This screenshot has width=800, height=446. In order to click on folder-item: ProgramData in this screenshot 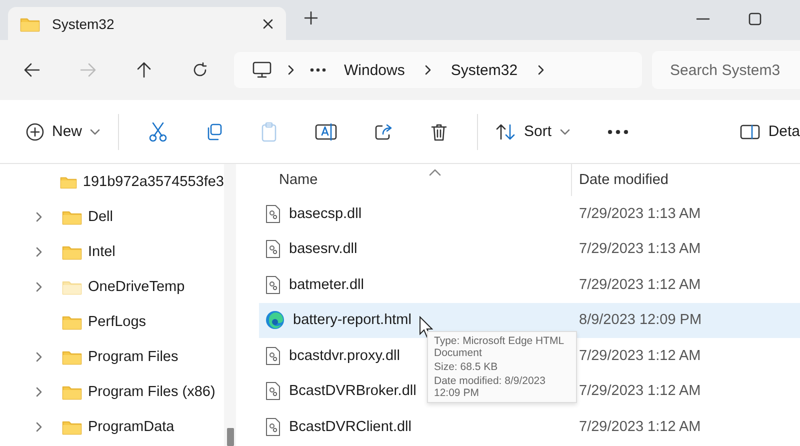, I will do `click(131, 426)`.